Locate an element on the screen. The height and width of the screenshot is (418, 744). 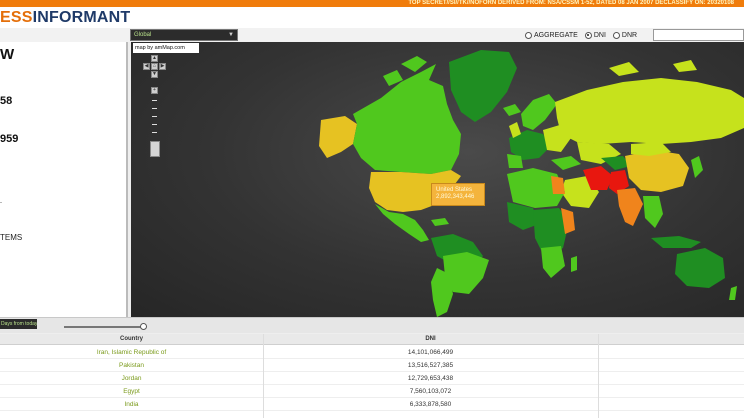
radio-aggregate: AGGREGATE is located at coordinates (551, 35).